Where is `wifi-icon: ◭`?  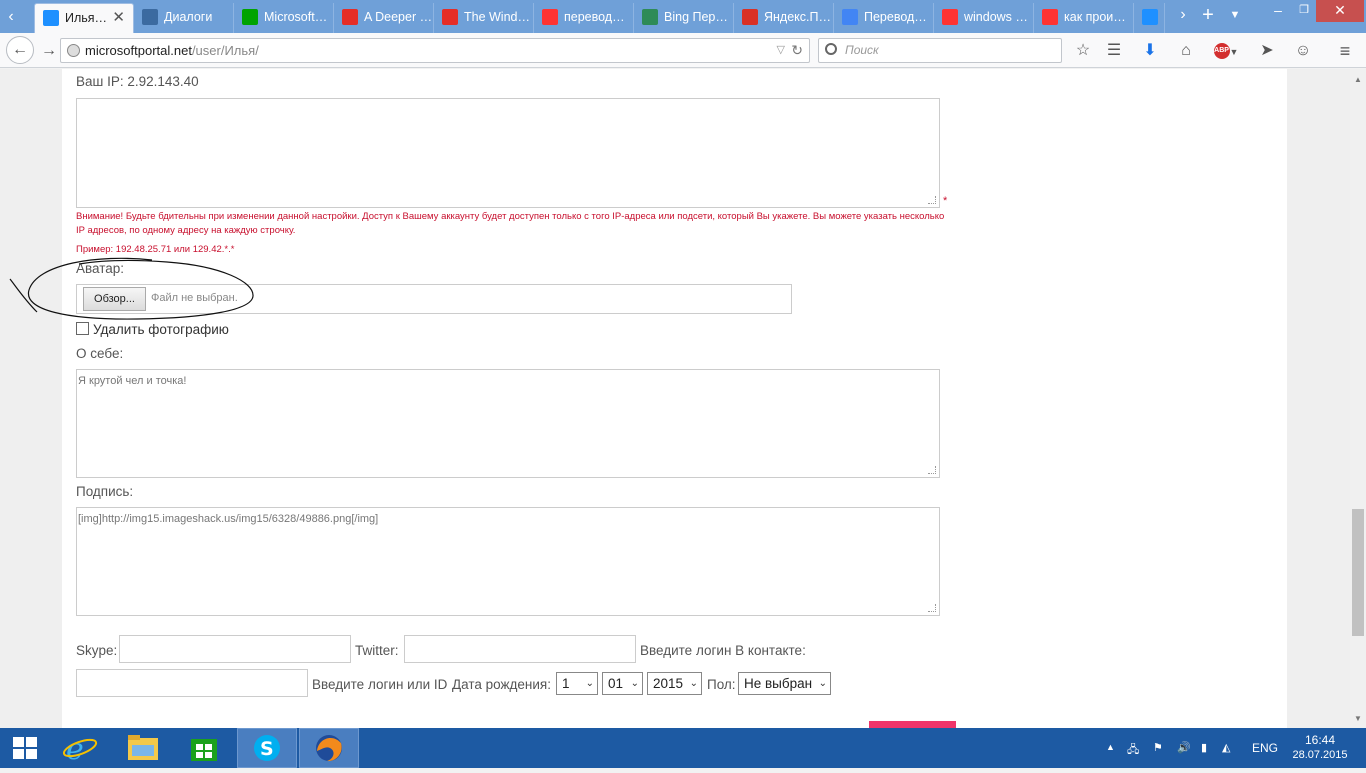 wifi-icon: ◭ is located at coordinates (1226, 747).